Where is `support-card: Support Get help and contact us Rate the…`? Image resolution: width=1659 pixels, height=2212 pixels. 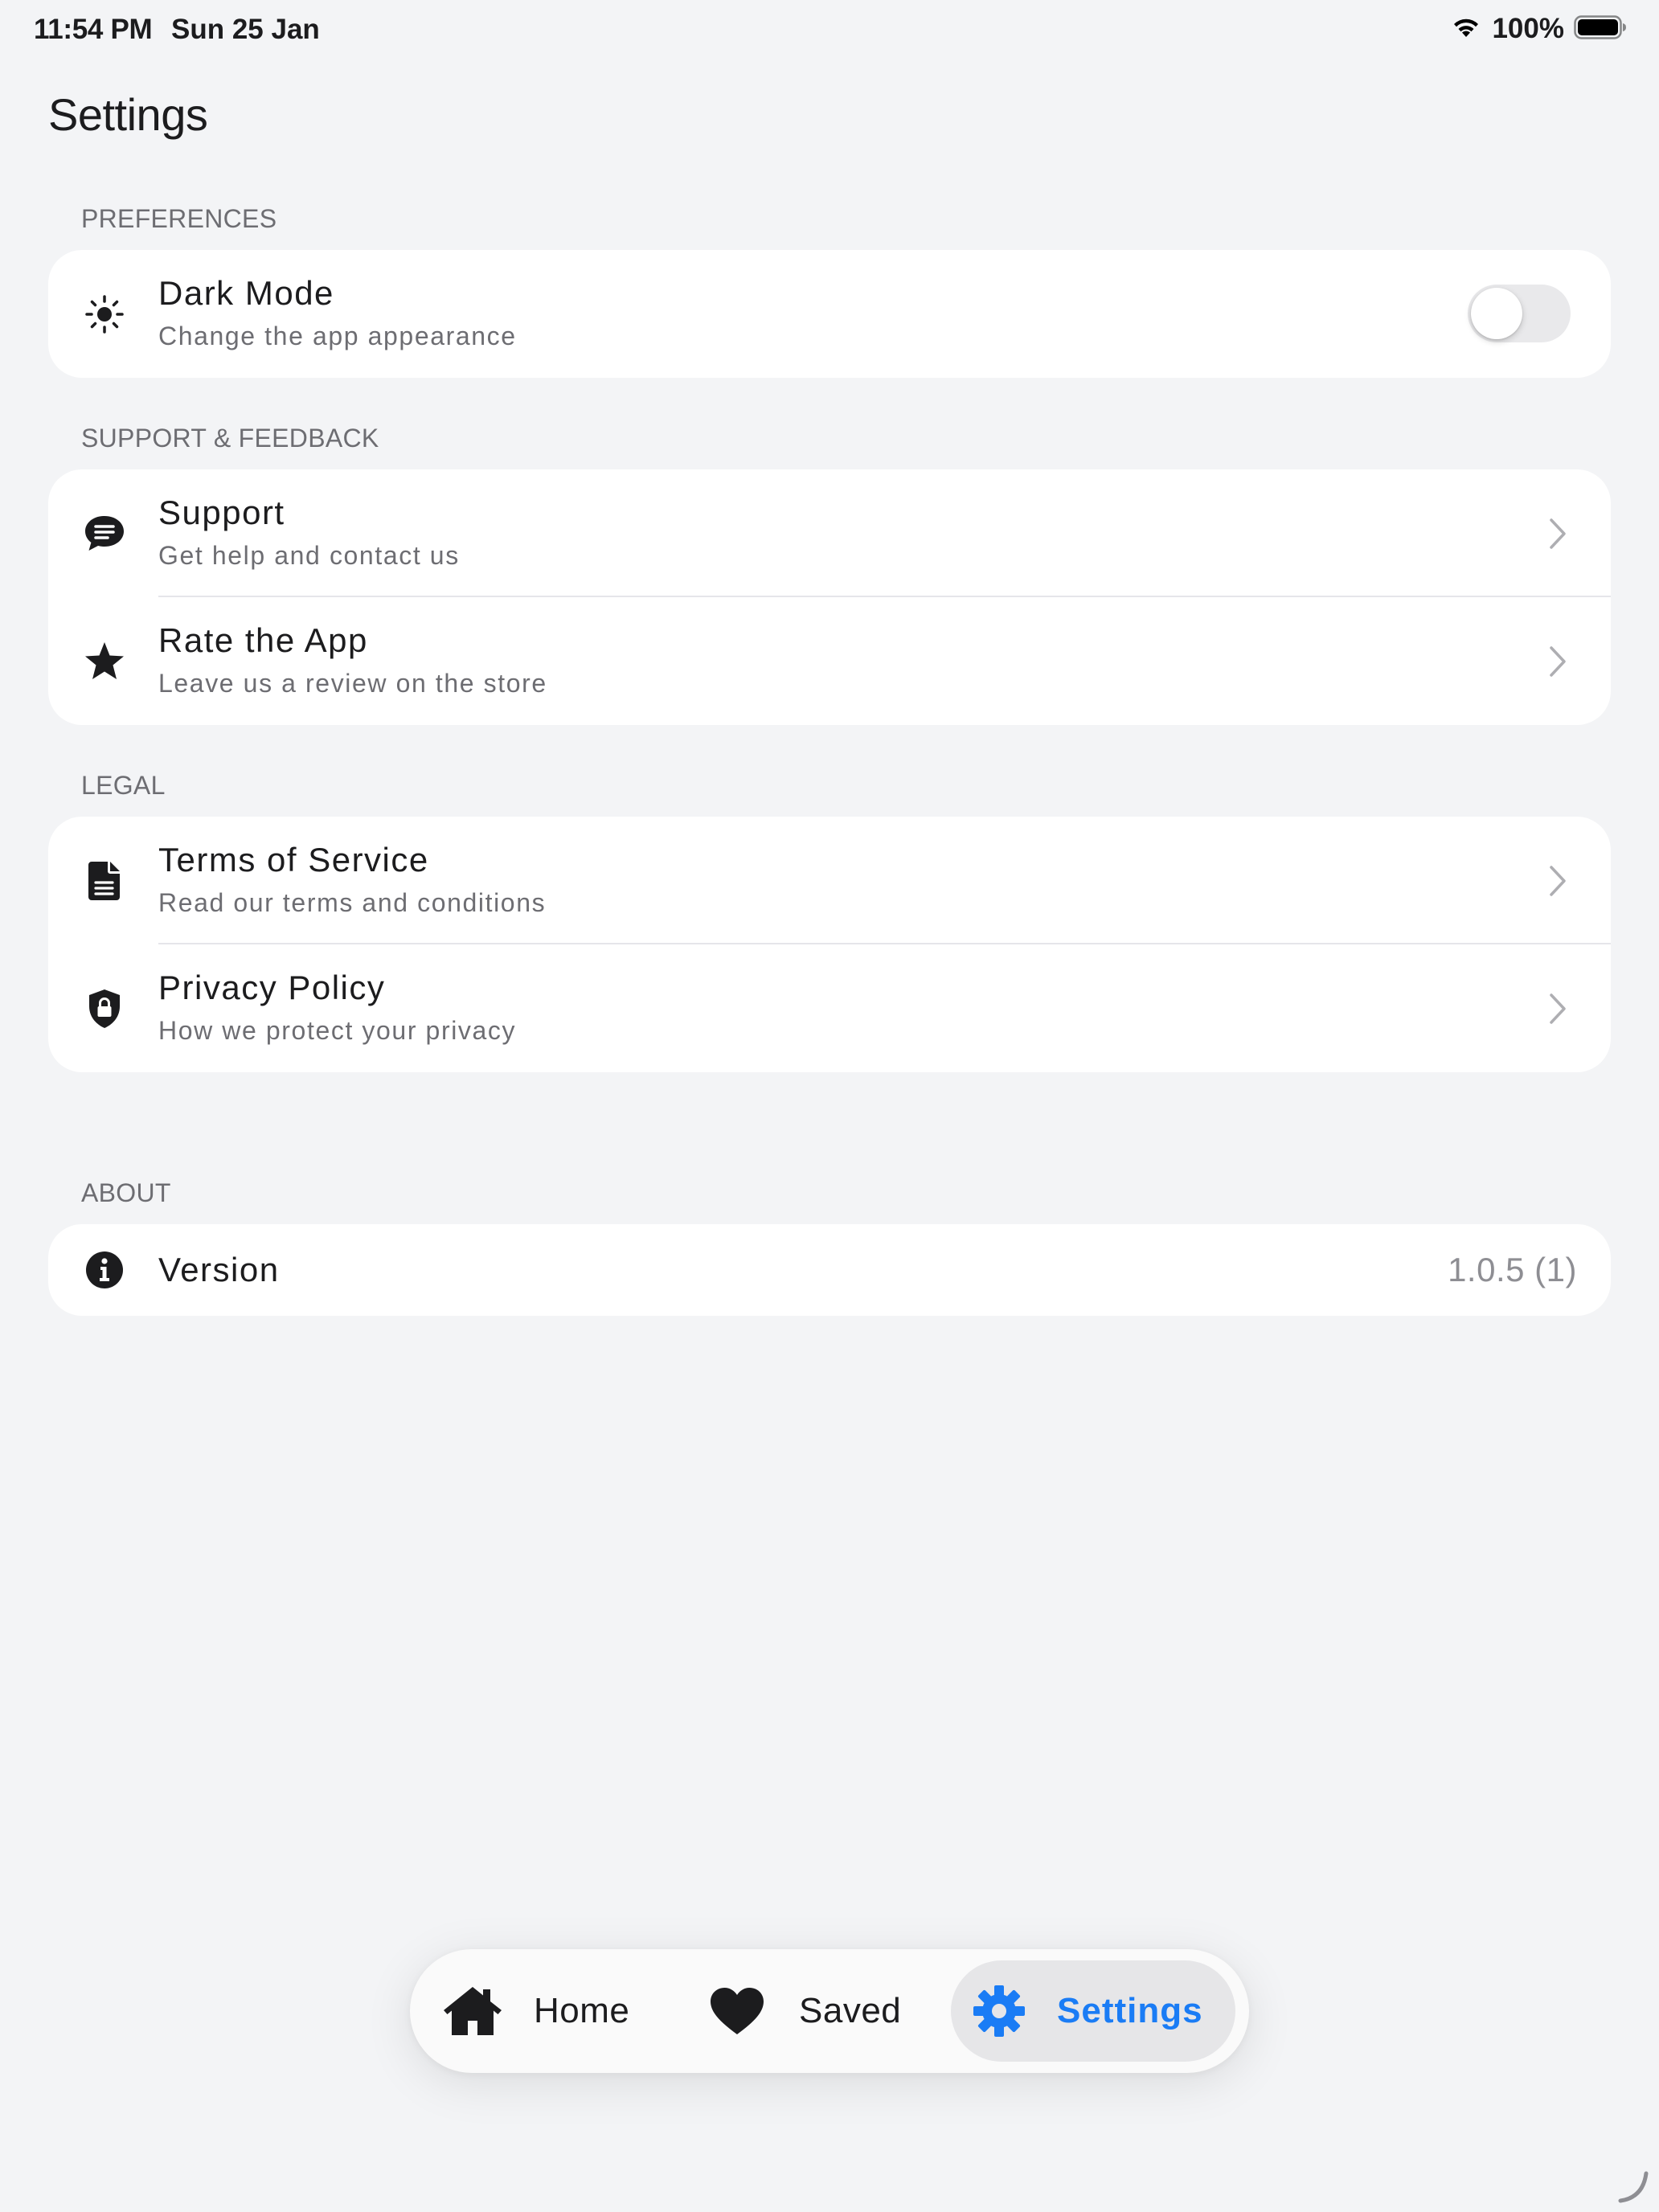
support-card: Support Get help and contact us Rate the… is located at coordinates (829, 597).